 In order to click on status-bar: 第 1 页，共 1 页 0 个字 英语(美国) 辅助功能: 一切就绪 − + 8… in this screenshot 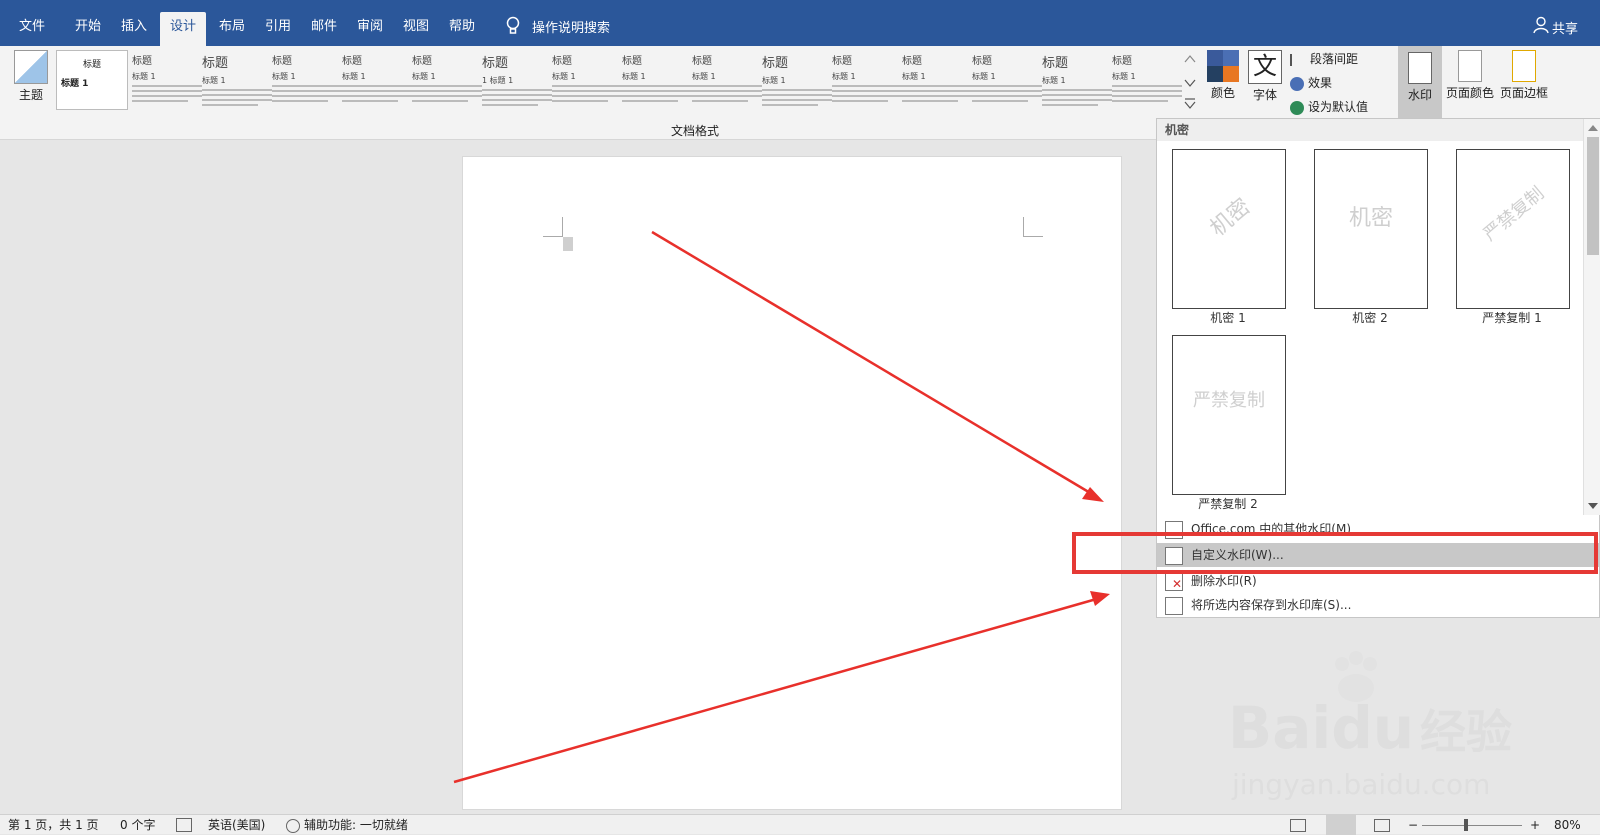, I will do `click(800, 824)`.